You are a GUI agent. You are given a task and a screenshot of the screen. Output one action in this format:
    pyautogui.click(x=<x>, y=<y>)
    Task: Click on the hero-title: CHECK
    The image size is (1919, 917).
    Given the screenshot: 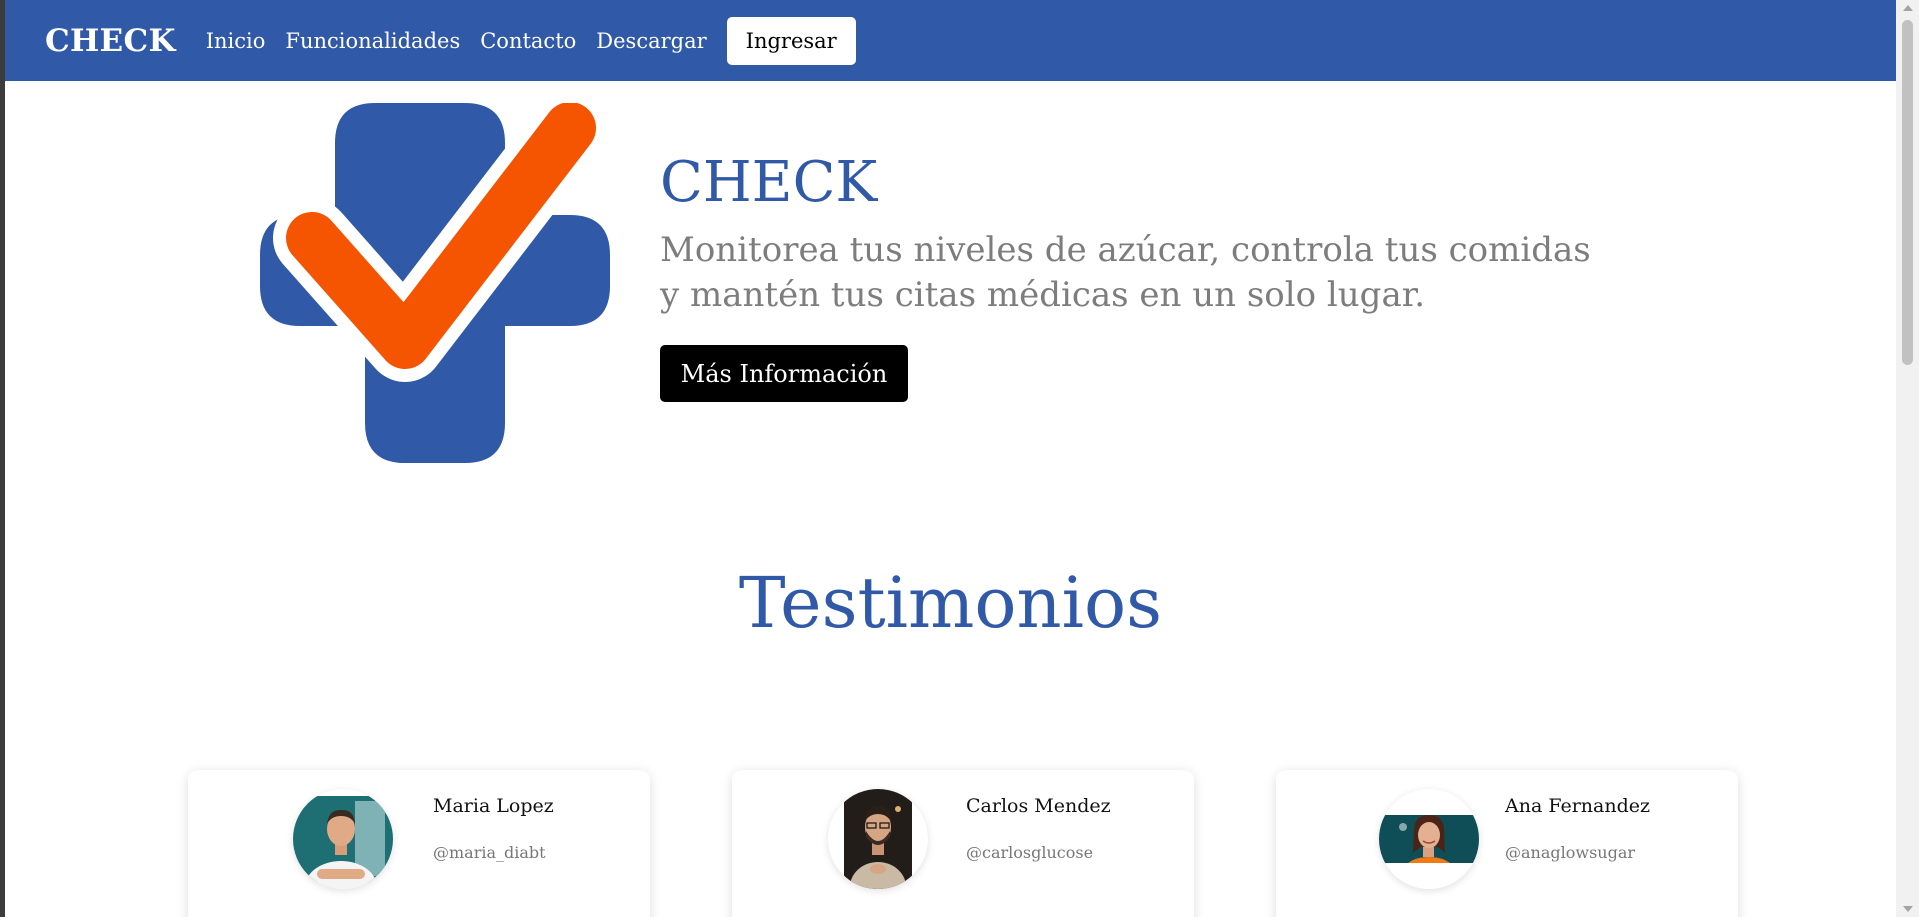 What is the action you would take?
    pyautogui.click(x=769, y=182)
    